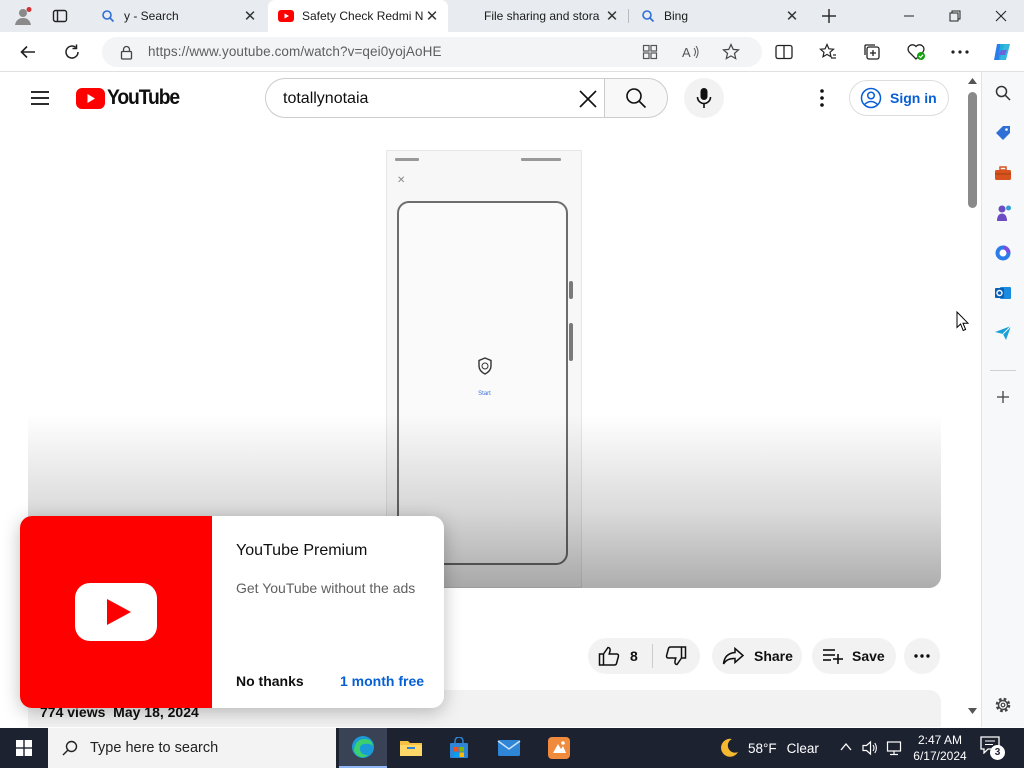 This screenshot has width=1024, height=768. Describe the element at coordinates (435, 98) in the screenshot. I see `search-input: totallynotaia` at that location.